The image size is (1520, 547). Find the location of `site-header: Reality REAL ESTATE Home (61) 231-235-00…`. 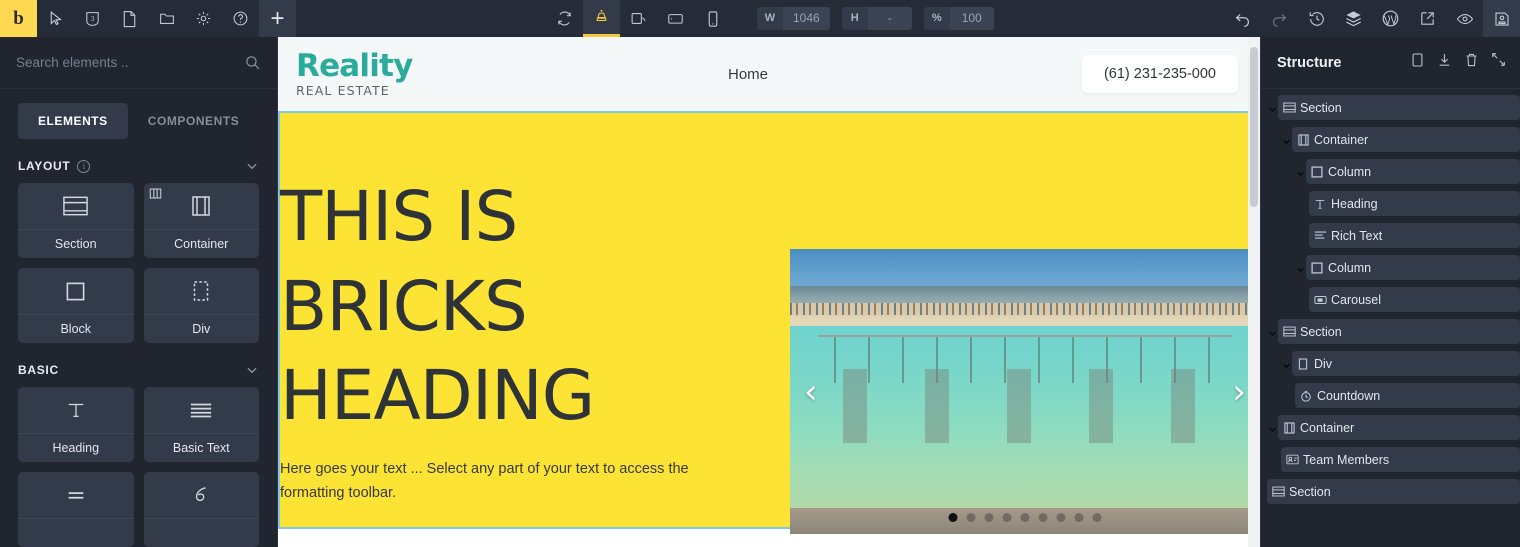

site-header: Reality REAL ESTATE Home (61) 231-235-00… is located at coordinates (769, 74).